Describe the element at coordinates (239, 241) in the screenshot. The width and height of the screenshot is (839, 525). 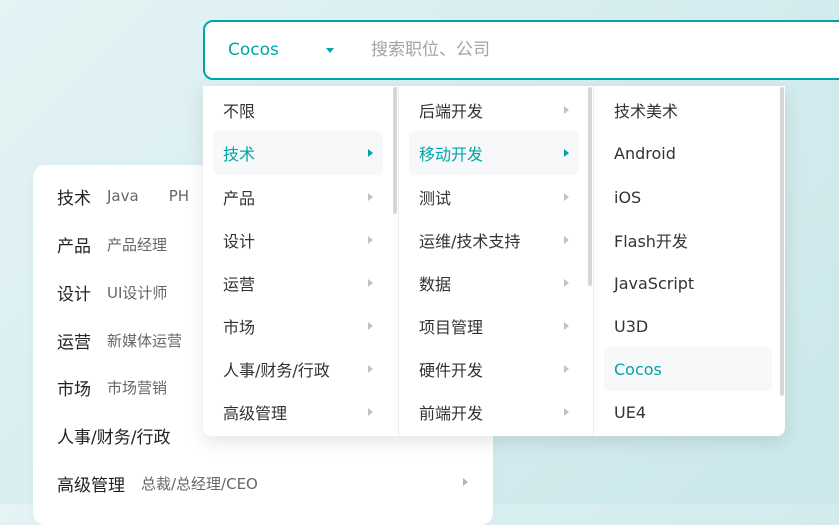
I see `item-label: 设计` at that location.